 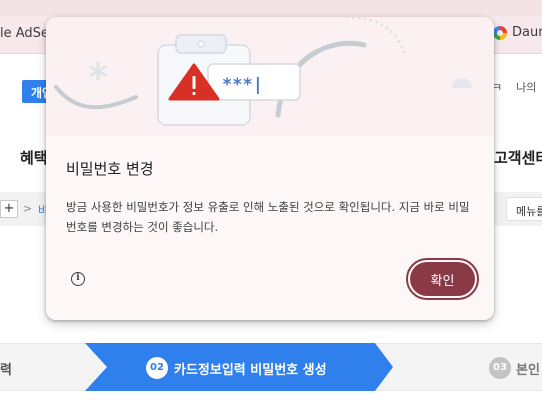 I want to click on bookmark-daum-label: Daum, so click(x=527, y=32).